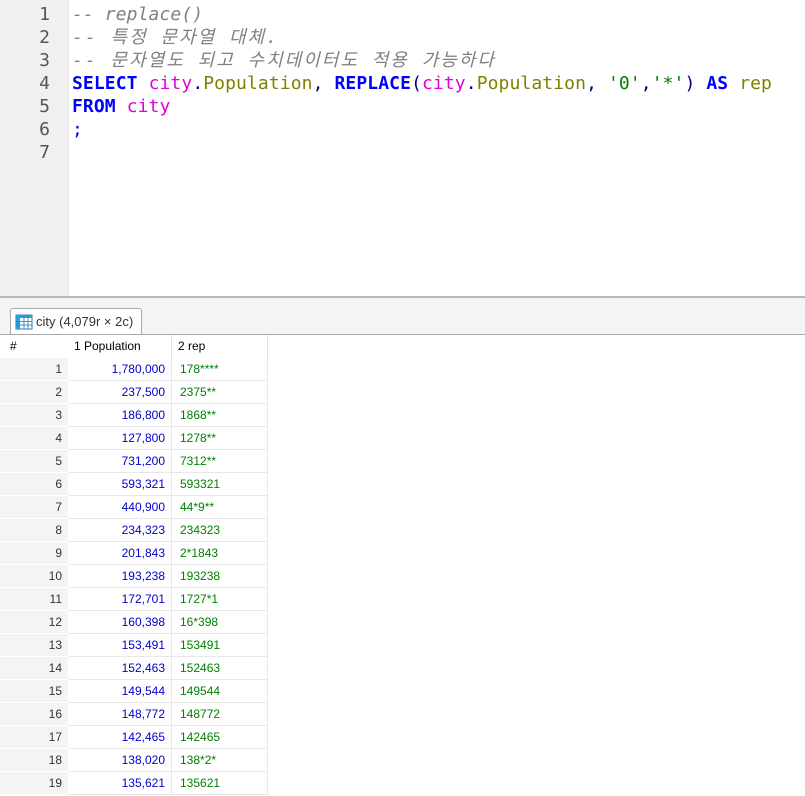 This screenshot has width=805, height=796. I want to click on result-tab-label: city (4,079r × 2c), so click(85, 321).